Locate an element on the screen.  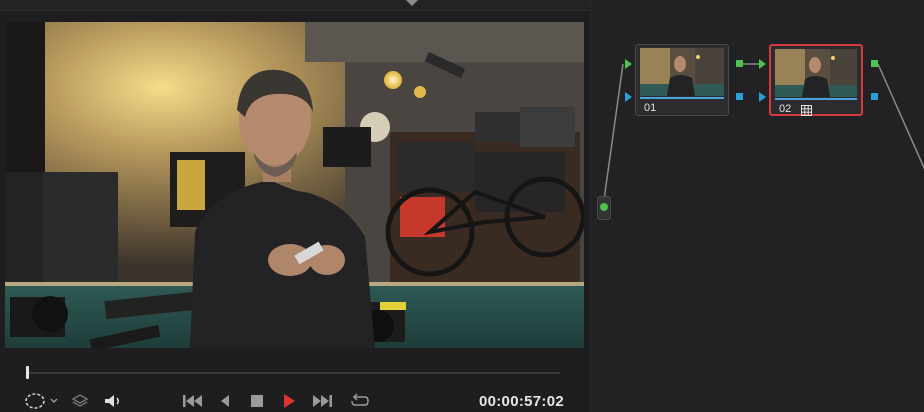
layers-icon is located at coordinates (80, 401).